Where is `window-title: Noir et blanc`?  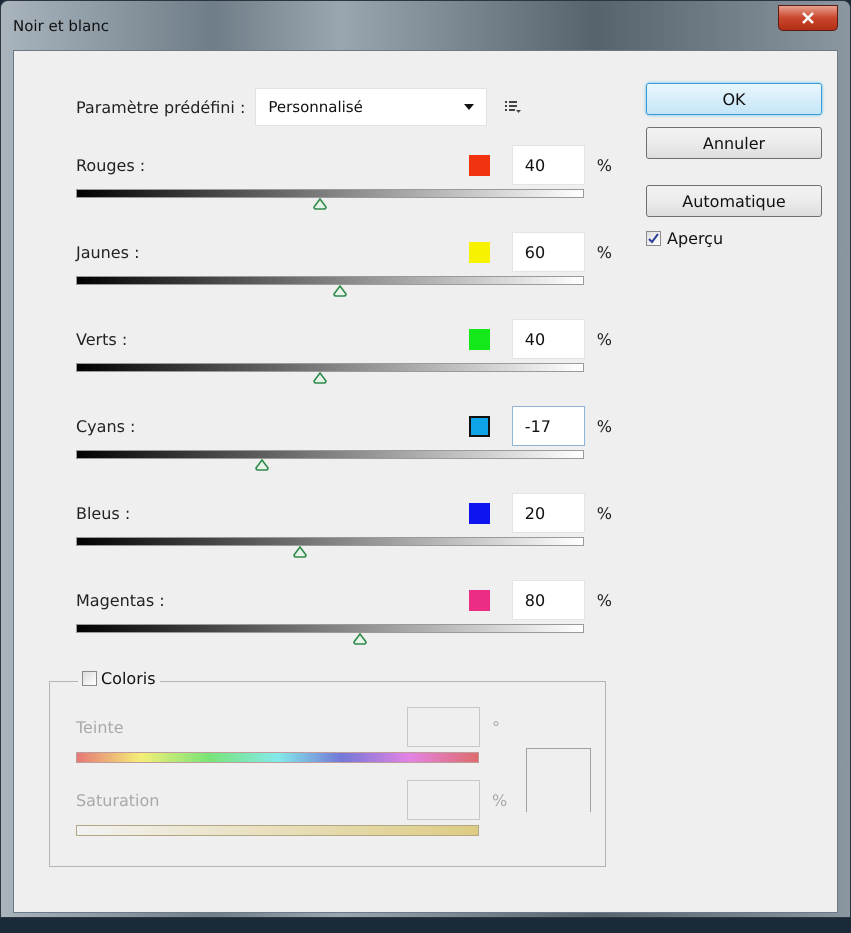 window-title: Noir et blanc is located at coordinates (61, 25).